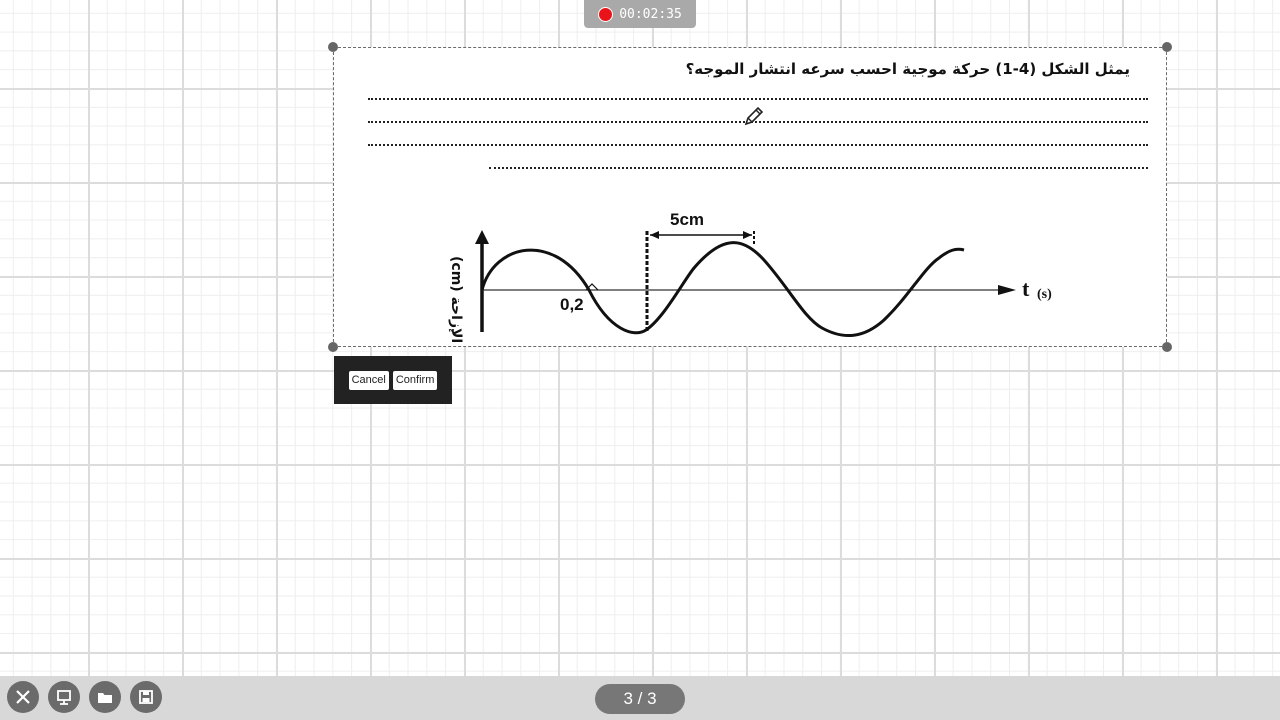 The image size is (1280, 720). Describe the element at coordinates (650, 14) in the screenshot. I see `recording-timer: 00:02:35` at that location.